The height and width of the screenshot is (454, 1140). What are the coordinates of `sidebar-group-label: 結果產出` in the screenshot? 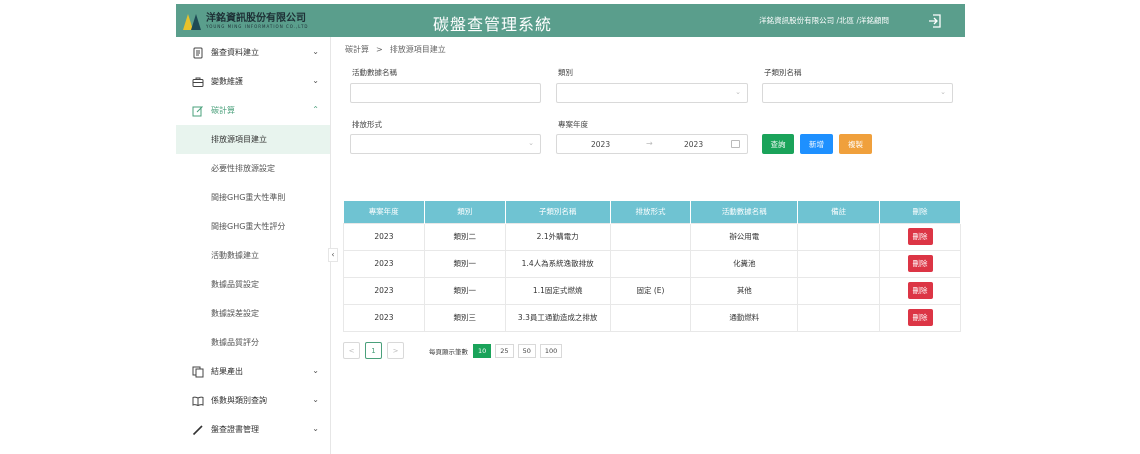 It's located at (227, 371).